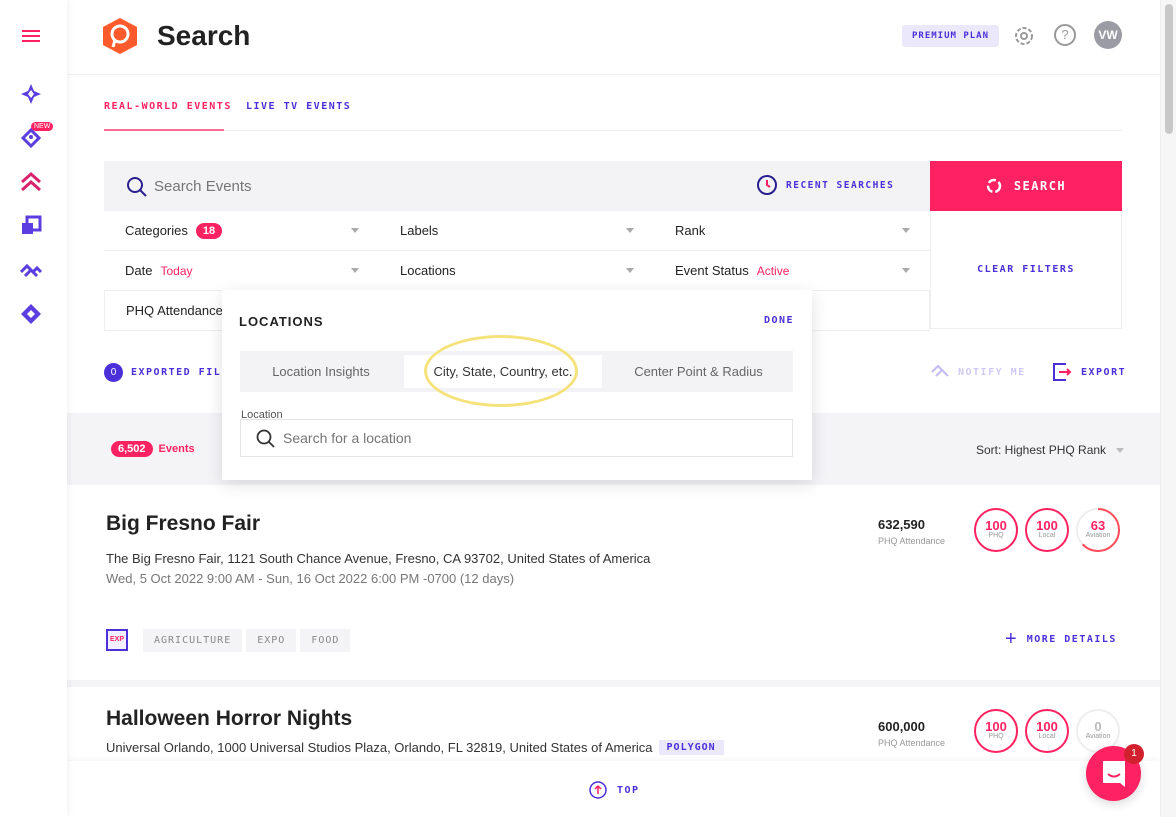  What do you see at coordinates (31, 182) in the screenshot?
I see `rank-icon` at bounding box center [31, 182].